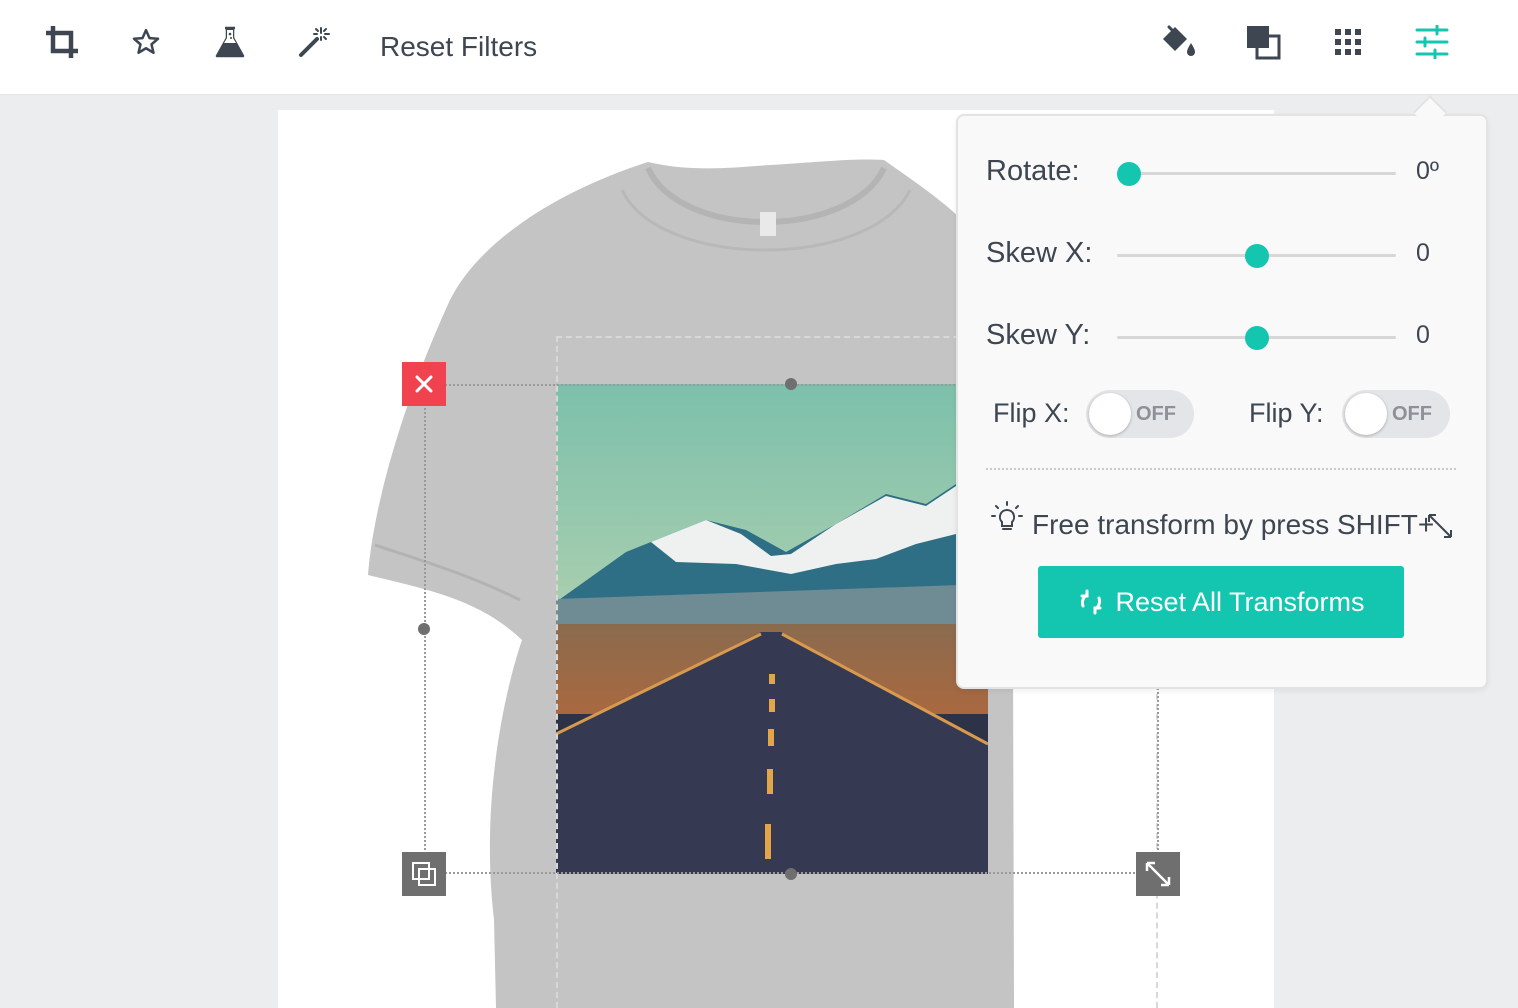 The width and height of the screenshot is (1518, 1008). I want to click on flip-y-toggle: OFF, so click(1396, 414).